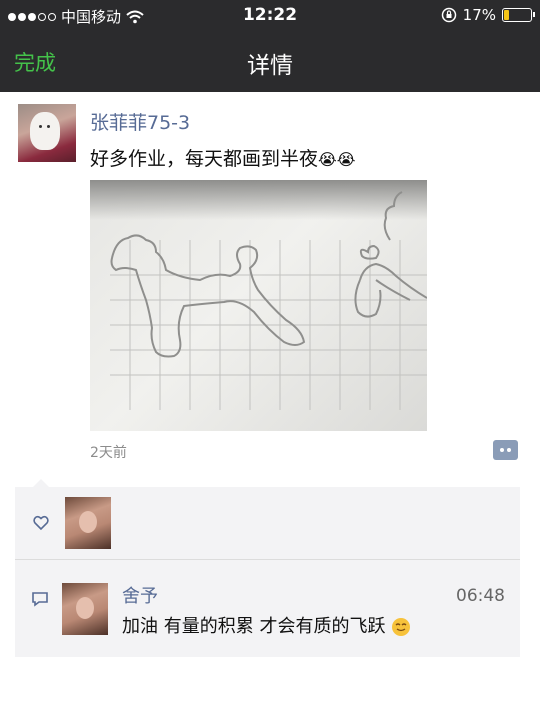 The height and width of the screenshot is (722, 540). What do you see at coordinates (267, 608) in the screenshot?
I see `comment-item: 舍予 06:48 加油 有量的积累 才会有质的飞跃` at bounding box center [267, 608].